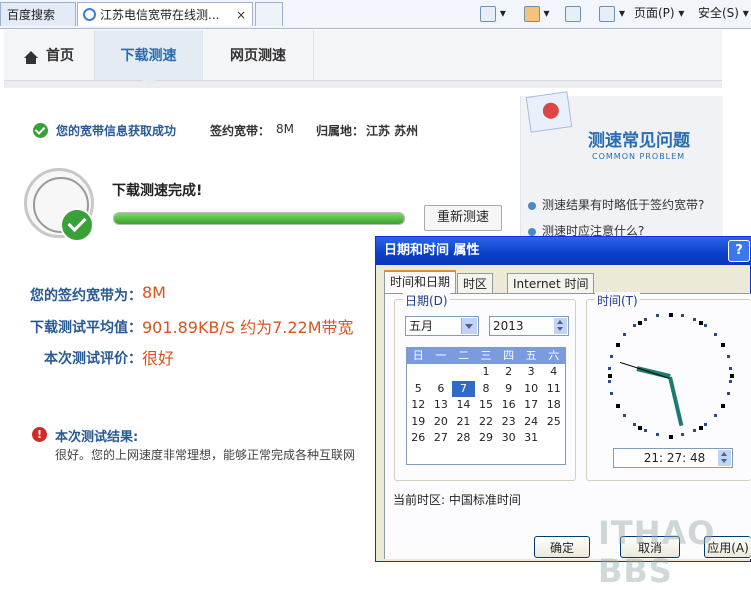 The width and height of the screenshot is (751, 590). What do you see at coordinates (97, 437) in the screenshot?
I see `summary-title: 本次测试结果:` at bounding box center [97, 437].